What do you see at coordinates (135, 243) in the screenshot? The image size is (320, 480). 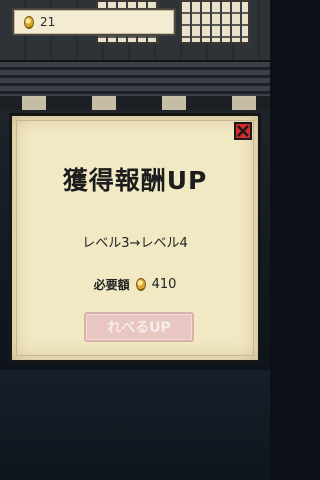 I see `level-change-text: レベル3→レベル4` at bounding box center [135, 243].